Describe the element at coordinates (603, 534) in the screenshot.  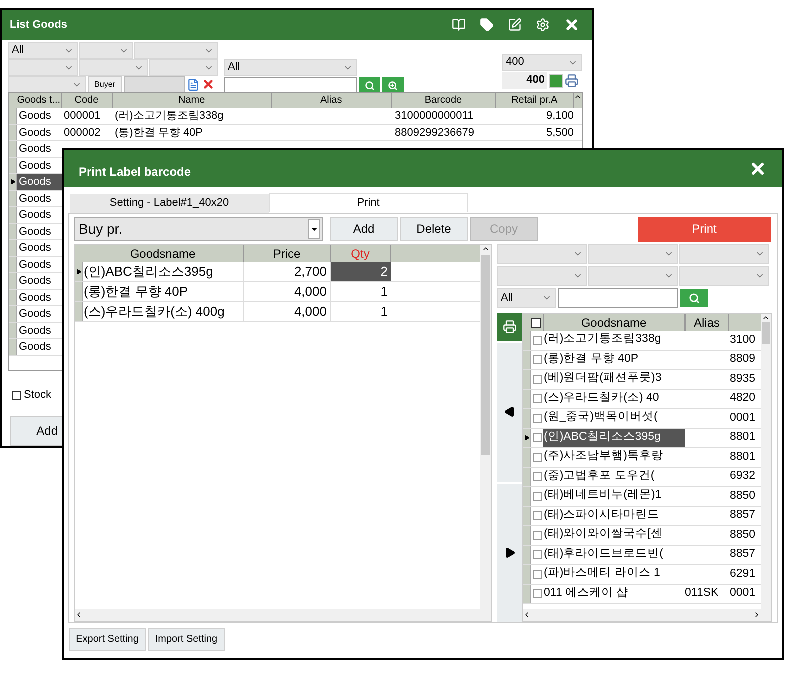
I see `table-cell-text: (태)와이와이쌀국수[센` at that location.